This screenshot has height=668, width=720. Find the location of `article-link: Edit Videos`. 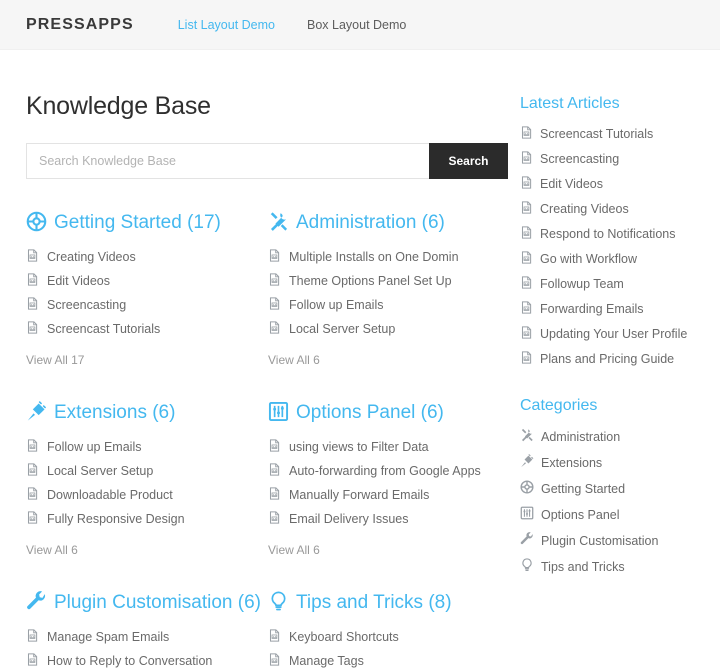

article-link: Edit Videos is located at coordinates (78, 281).